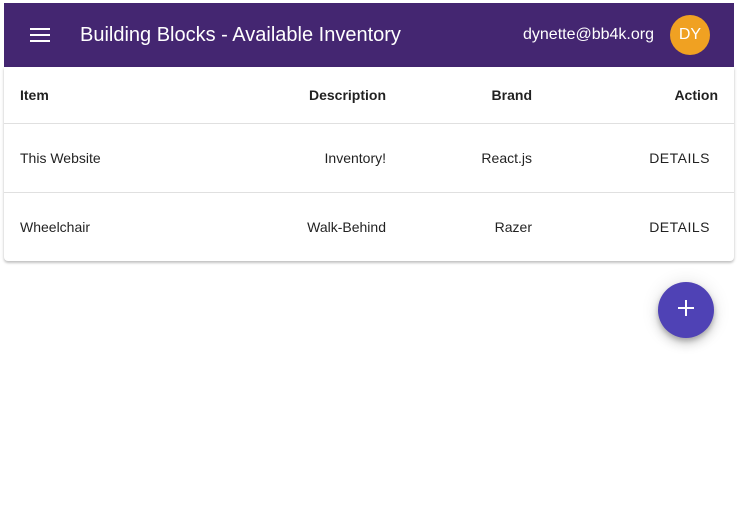 Image resolution: width=737 pixels, height=514 pixels. I want to click on table-row: This Website Inventory! React.js DETAILS, so click(369, 158).